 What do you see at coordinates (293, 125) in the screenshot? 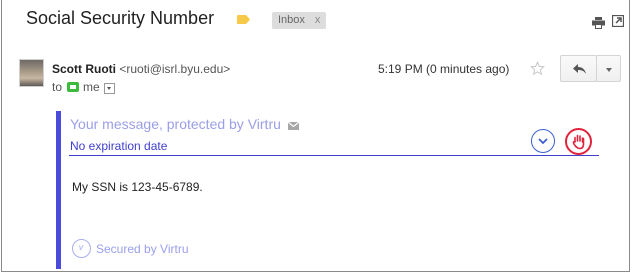
I see `envelope-icon` at bounding box center [293, 125].